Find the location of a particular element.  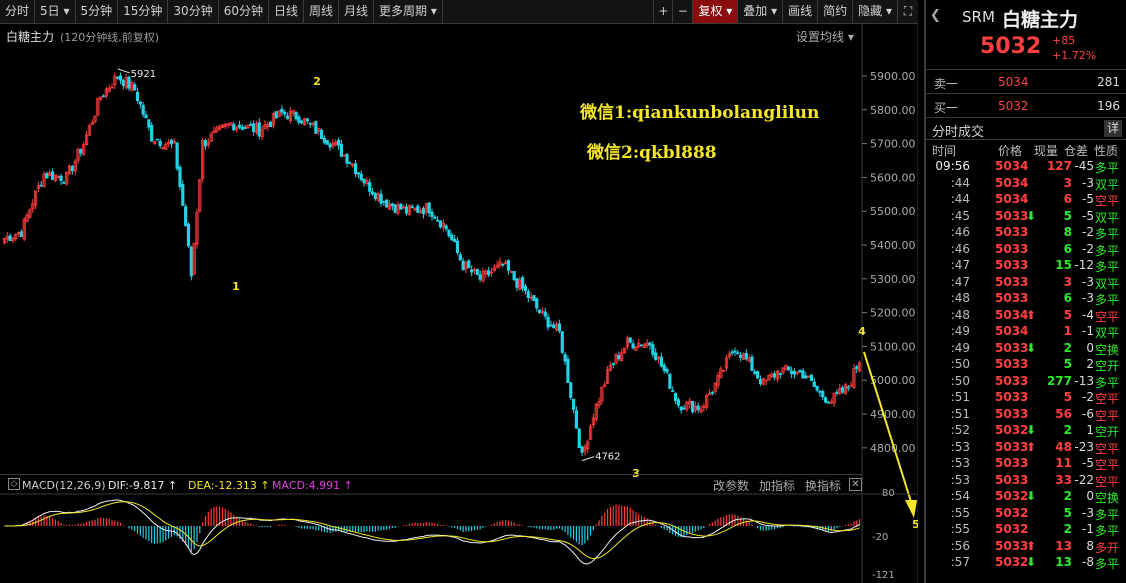

wave-label-4: 4 is located at coordinates (862, 331).